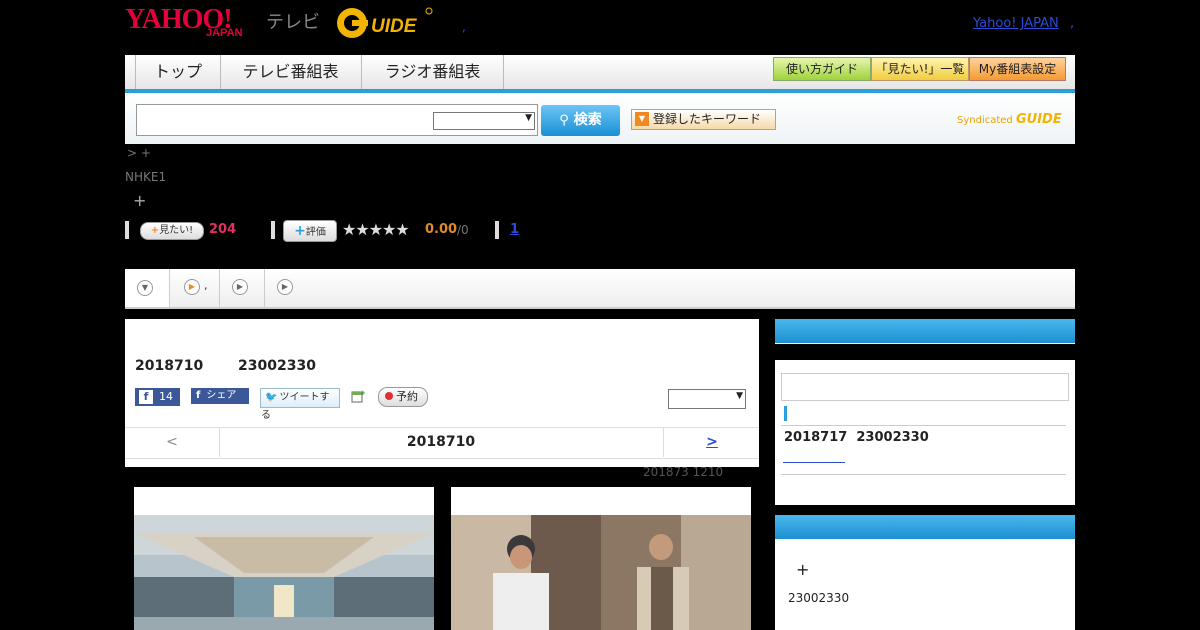  I want to click on facebook-share-button: f シェア, so click(220, 396).